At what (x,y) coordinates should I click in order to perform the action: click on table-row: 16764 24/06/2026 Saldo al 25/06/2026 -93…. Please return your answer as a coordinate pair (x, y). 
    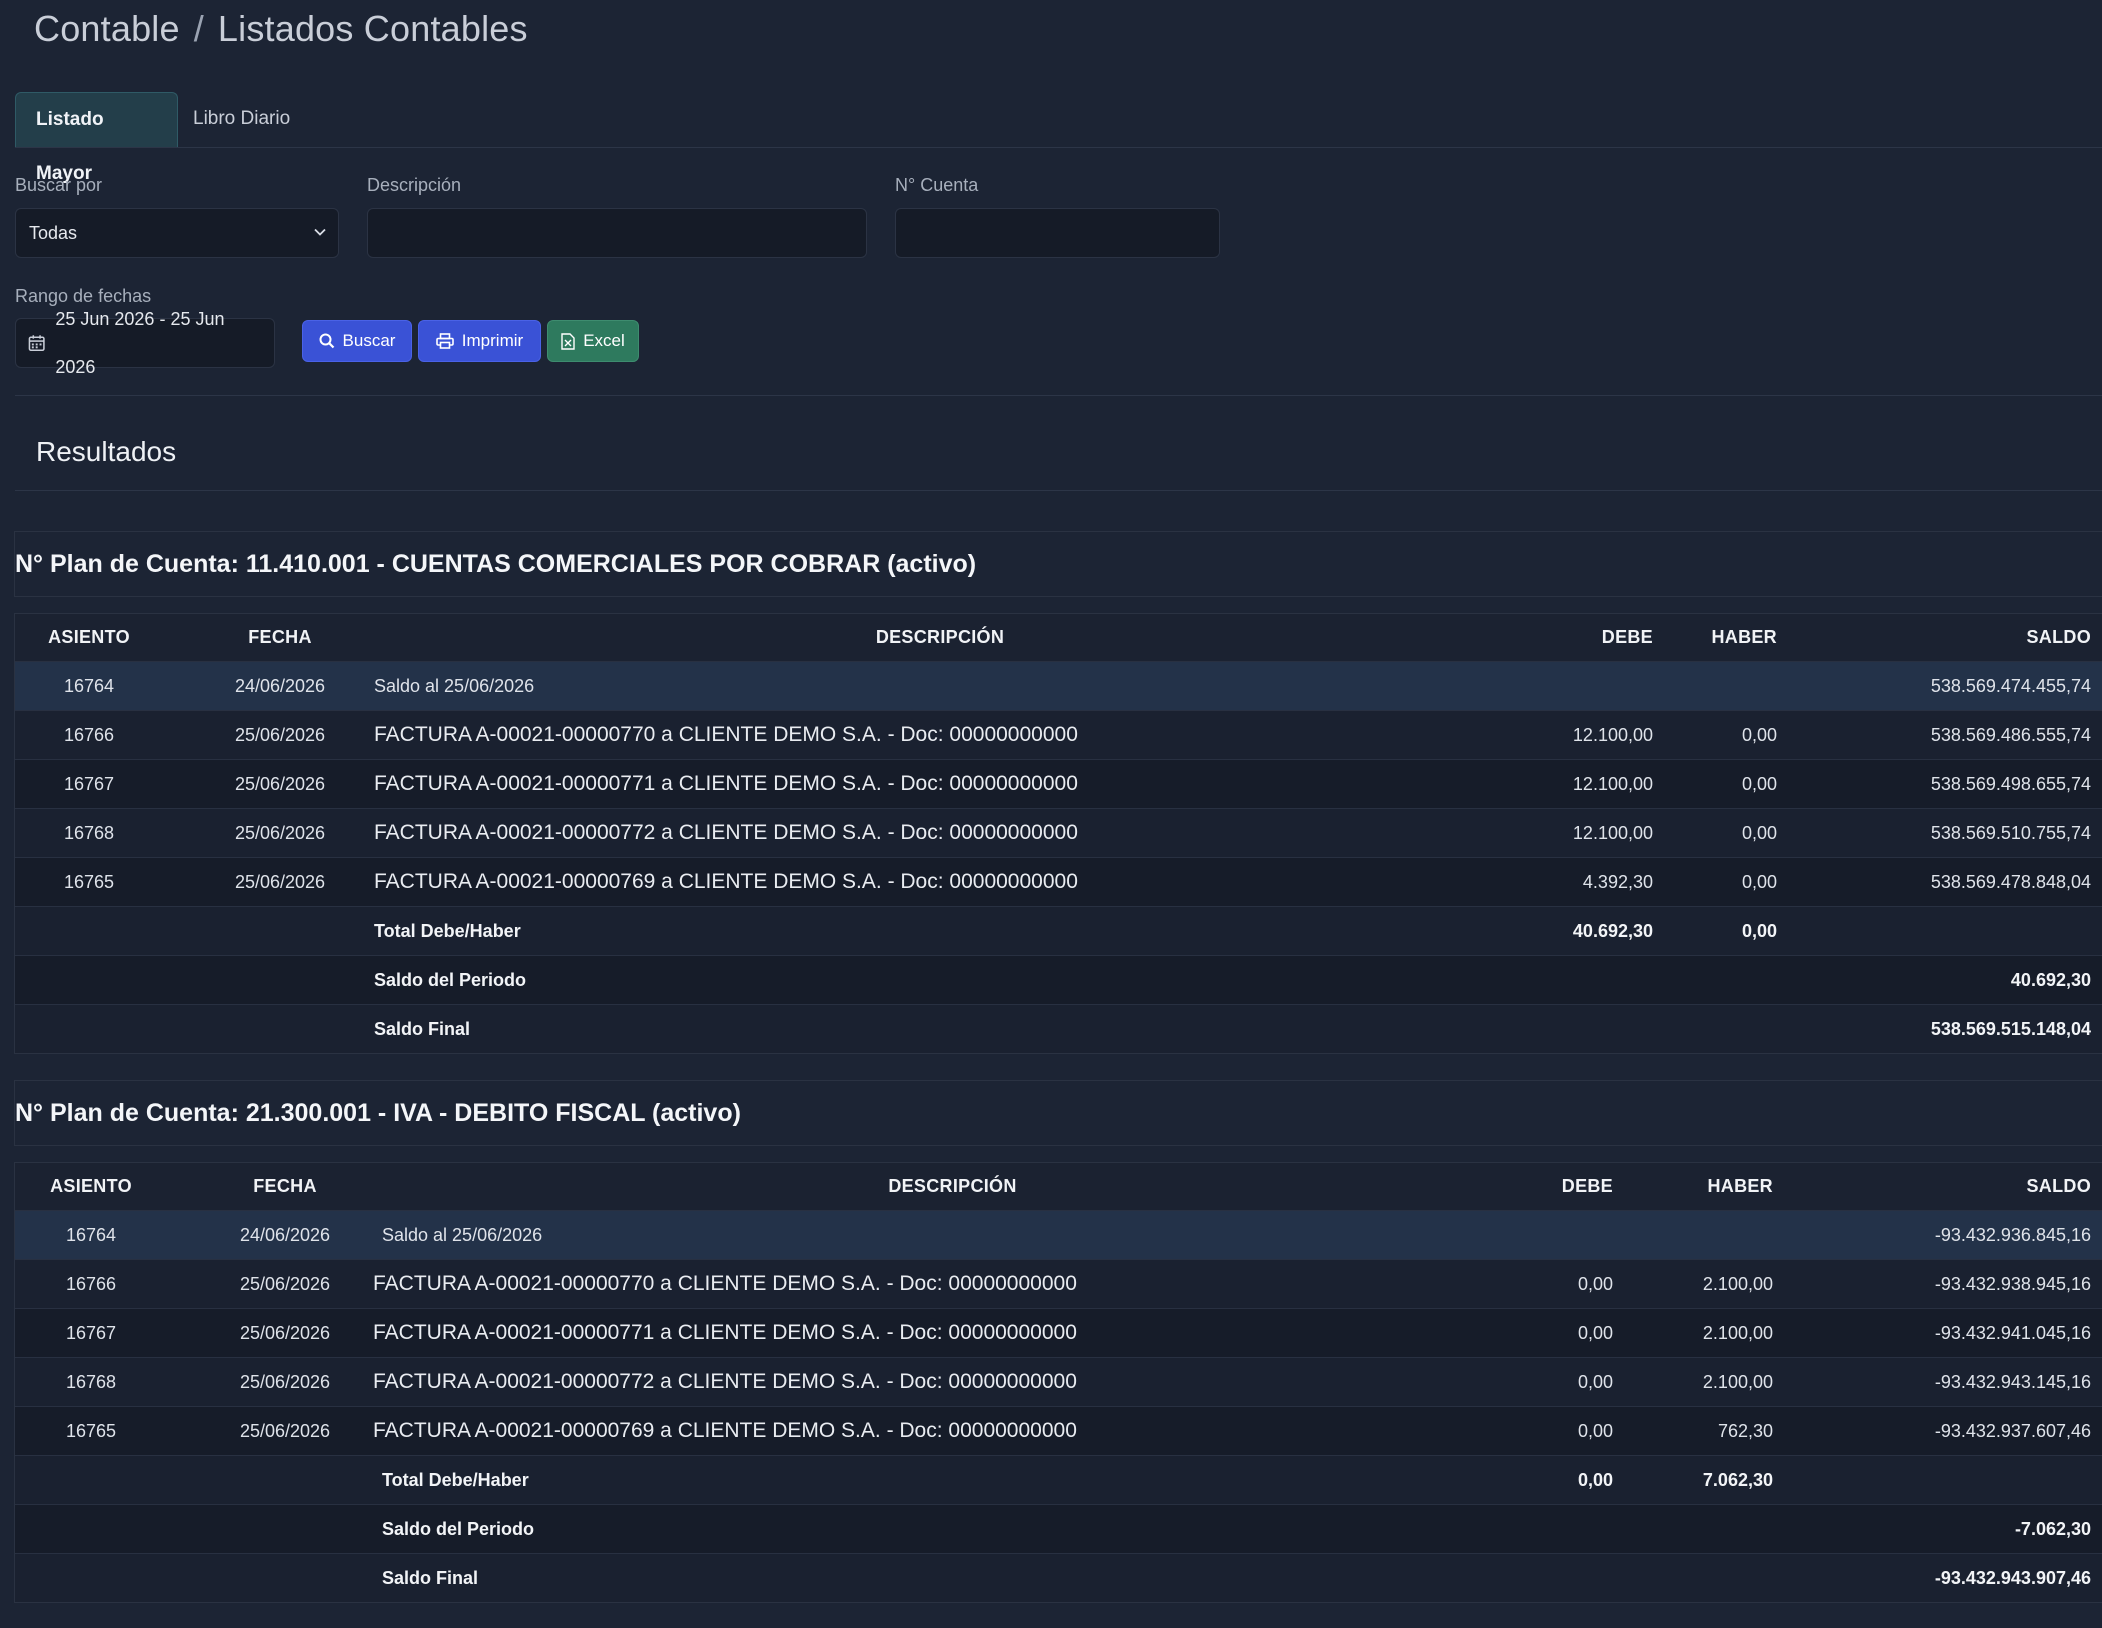
    Looking at the image, I should click on (1058, 1234).